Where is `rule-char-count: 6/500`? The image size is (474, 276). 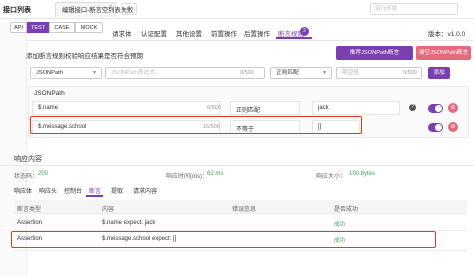
rule-char-count: 6/500 is located at coordinates (214, 108).